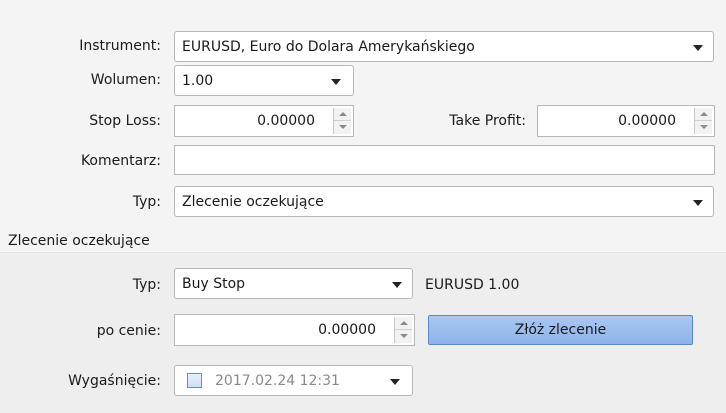 The width and height of the screenshot is (726, 413). I want to click on instrument-select: EURUSD, Euro do Dolara Amerykańskiego, so click(444, 46).